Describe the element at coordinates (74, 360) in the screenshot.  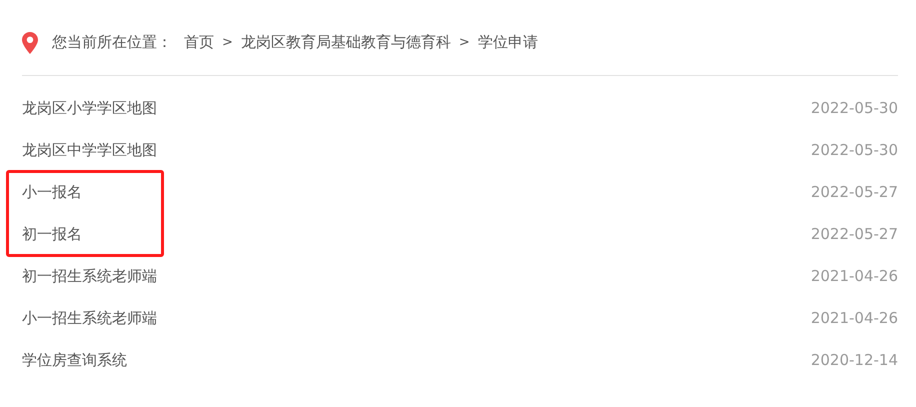
I see `article-link: 学位房查询系统` at that location.